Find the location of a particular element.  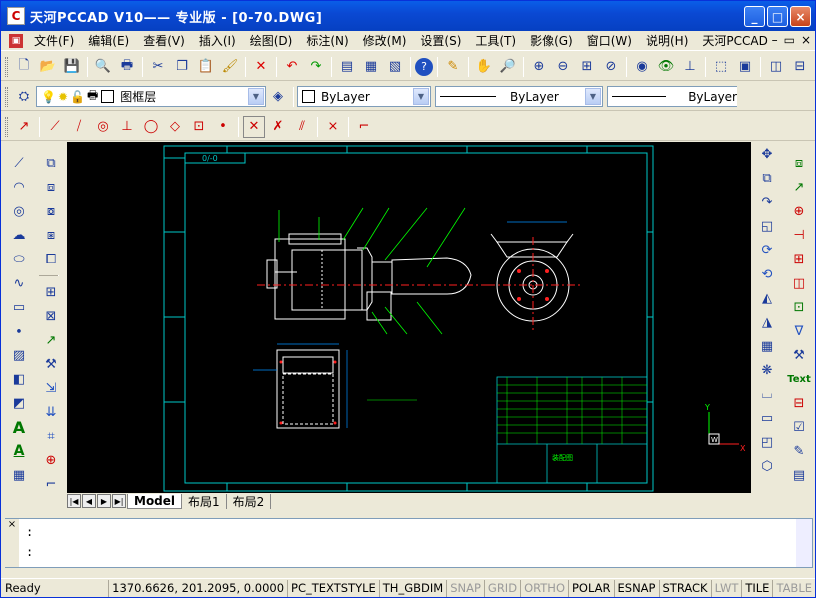

title-bar: C 天河PCCAD V10—— 专业版 - [0-70.DWG] _ □ × is located at coordinates (408, 16).